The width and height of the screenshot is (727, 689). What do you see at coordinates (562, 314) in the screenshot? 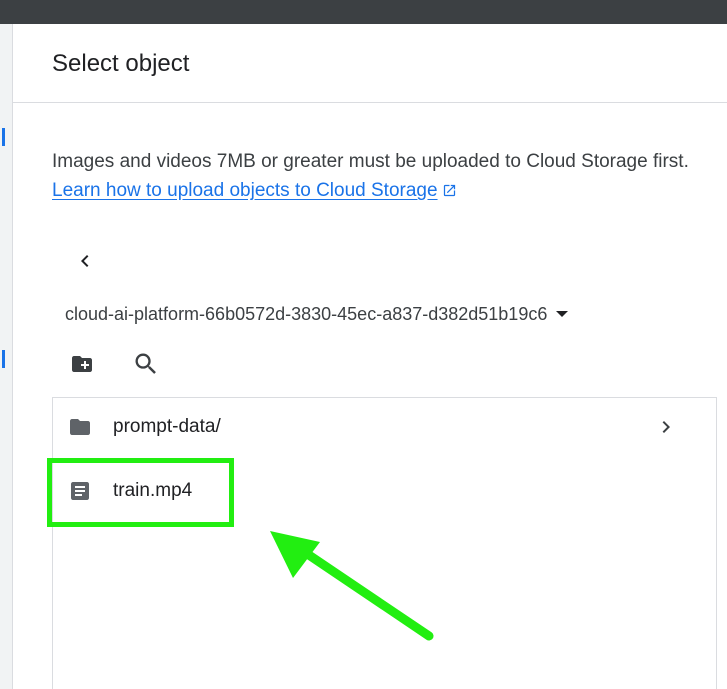
I see `caret-down-icon` at bounding box center [562, 314].